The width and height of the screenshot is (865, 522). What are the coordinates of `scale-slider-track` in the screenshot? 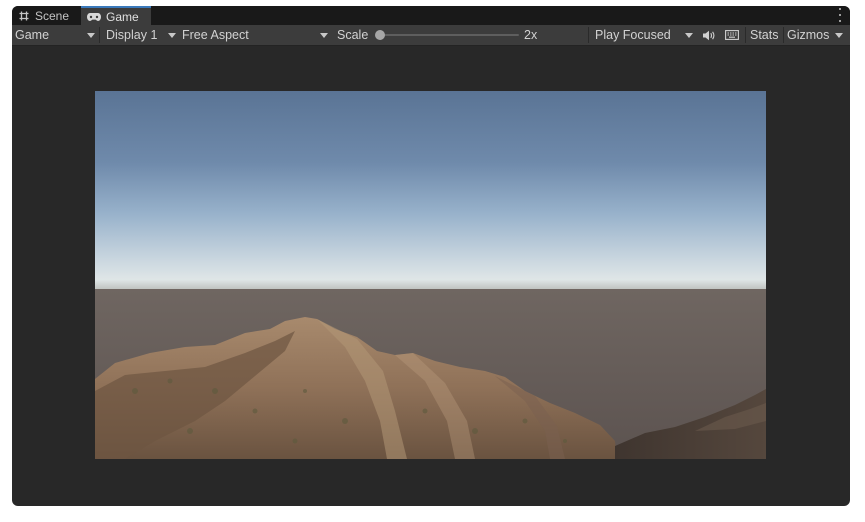 It's located at (449, 35).